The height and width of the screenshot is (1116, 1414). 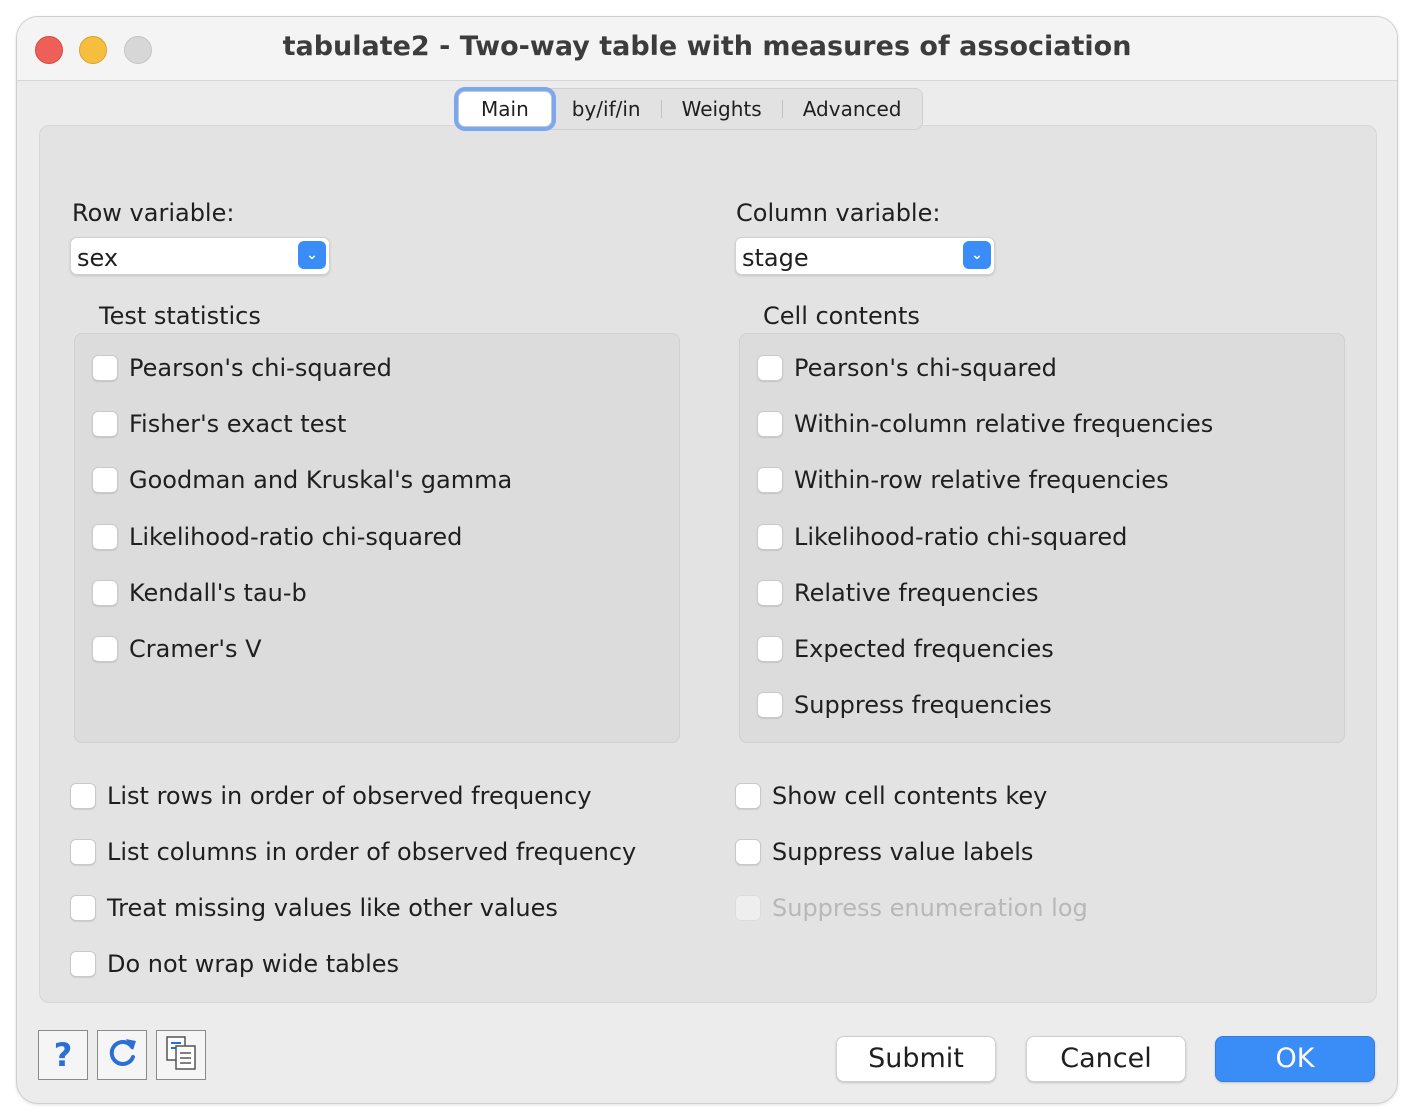 I want to click on checkbox-label: Within-column relative frequencies, so click(x=1004, y=424).